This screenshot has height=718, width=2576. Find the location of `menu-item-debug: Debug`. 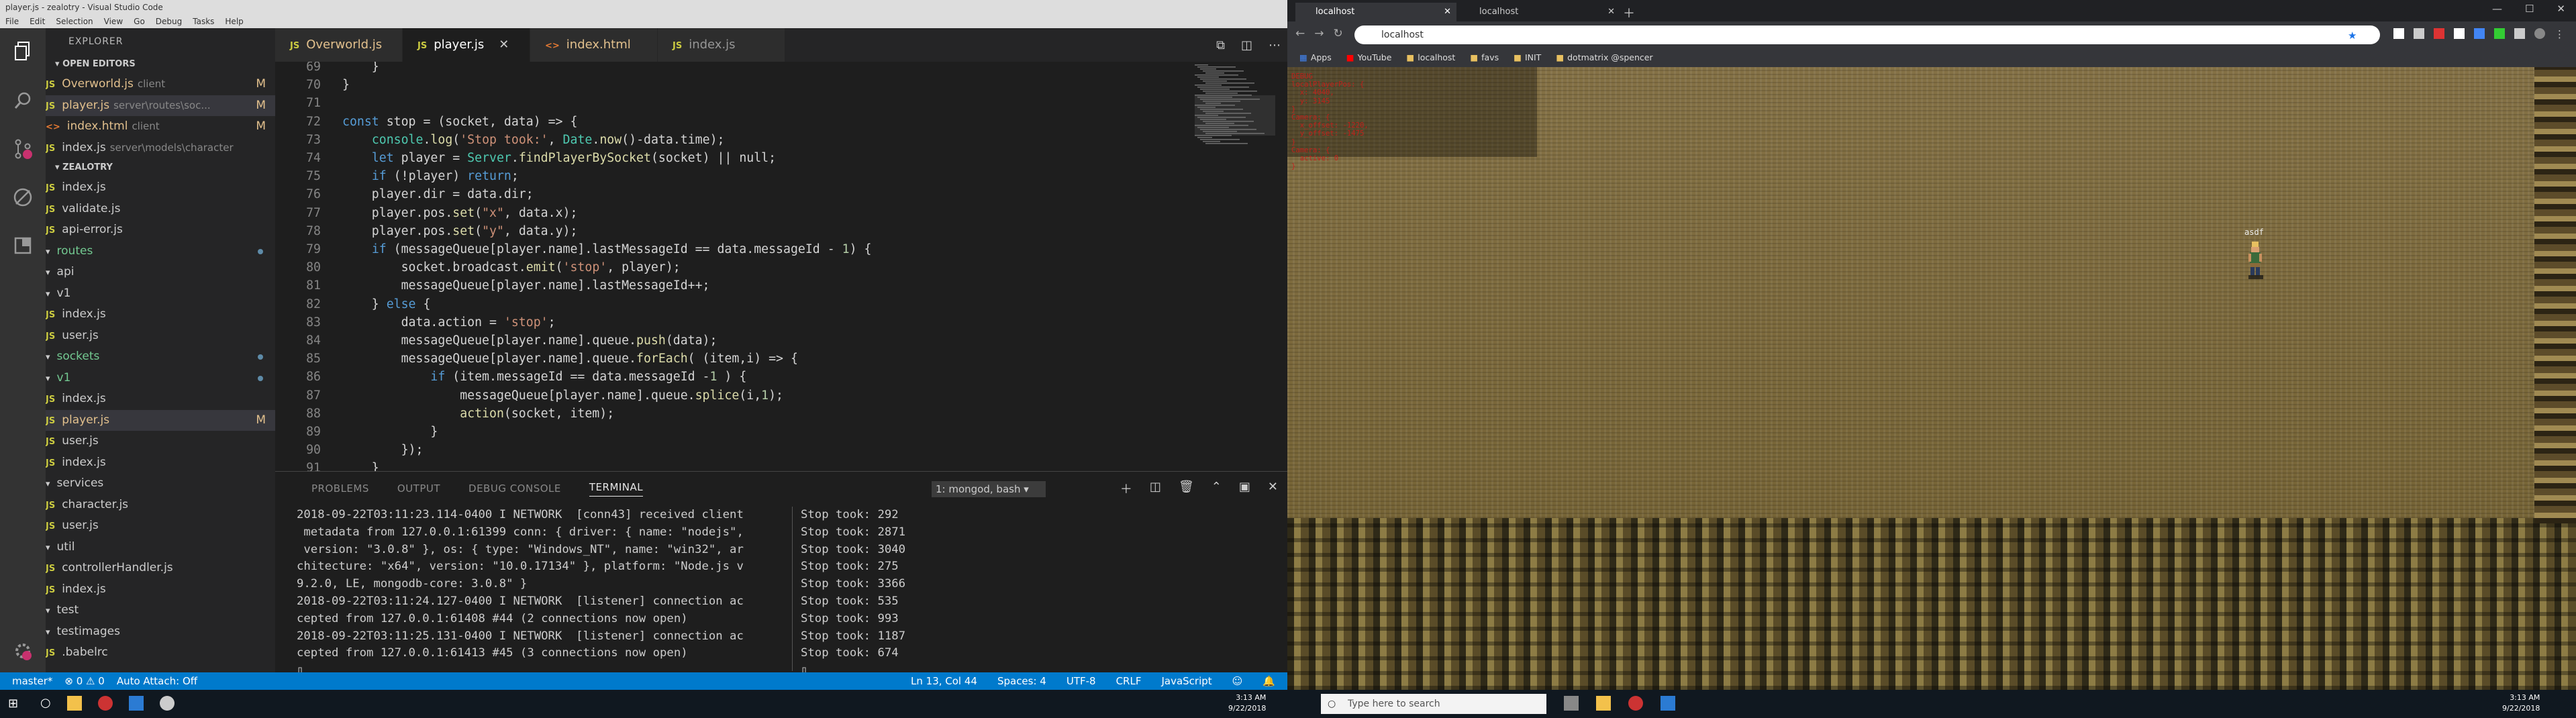

menu-item-debug: Debug is located at coordinates (169, 21).